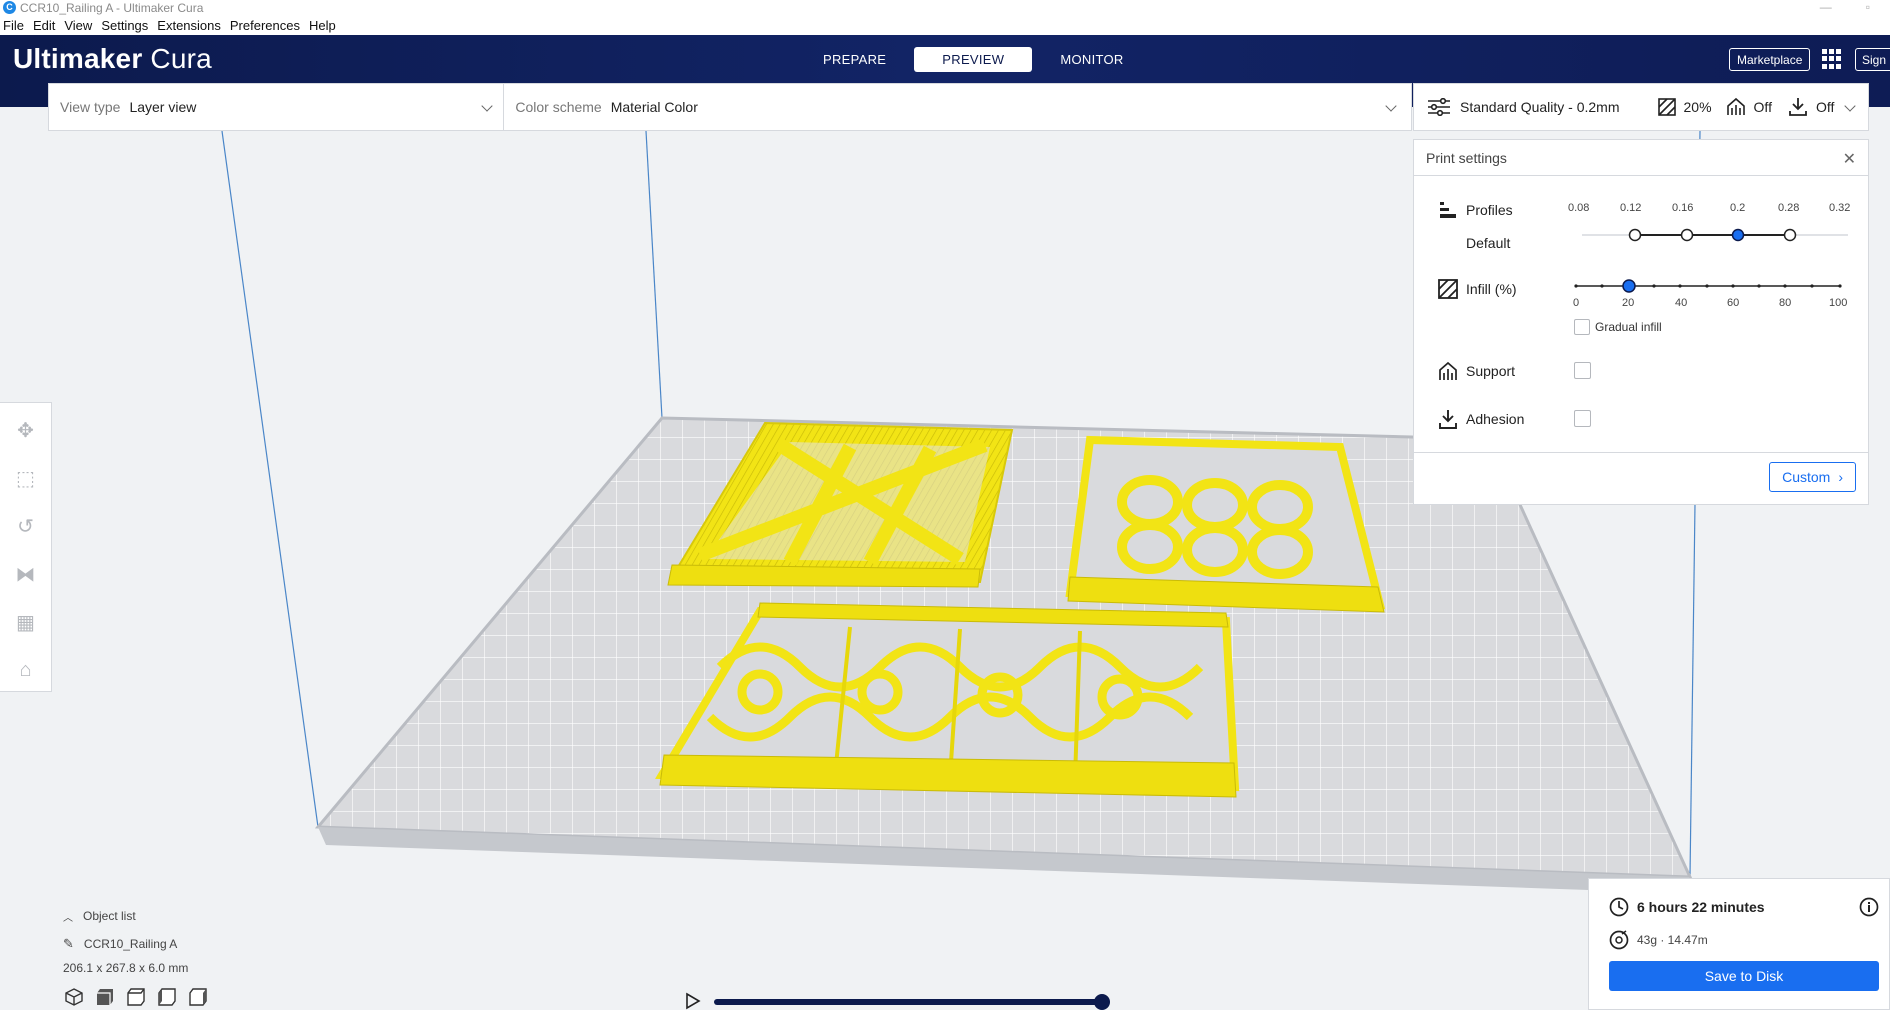 The image size is (1890, 1010). Describe the element at coordinates (322, 25) in the screenshot. I see `menu-help: Help` at that location.